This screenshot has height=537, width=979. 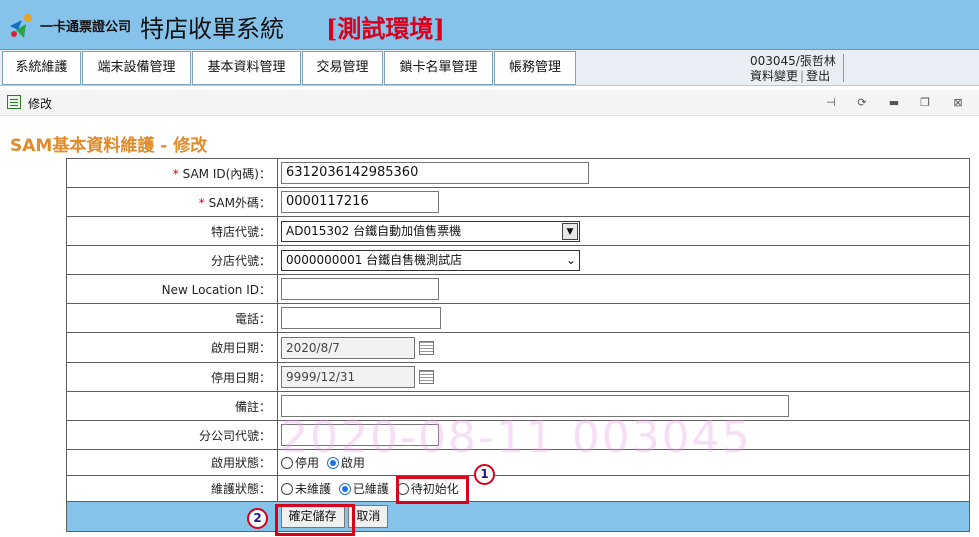 What do you see at coordinates (172, 462) in the screenshot?
I see `enable-status-label: 啟用狀態：` at bounding box center [172, 462].